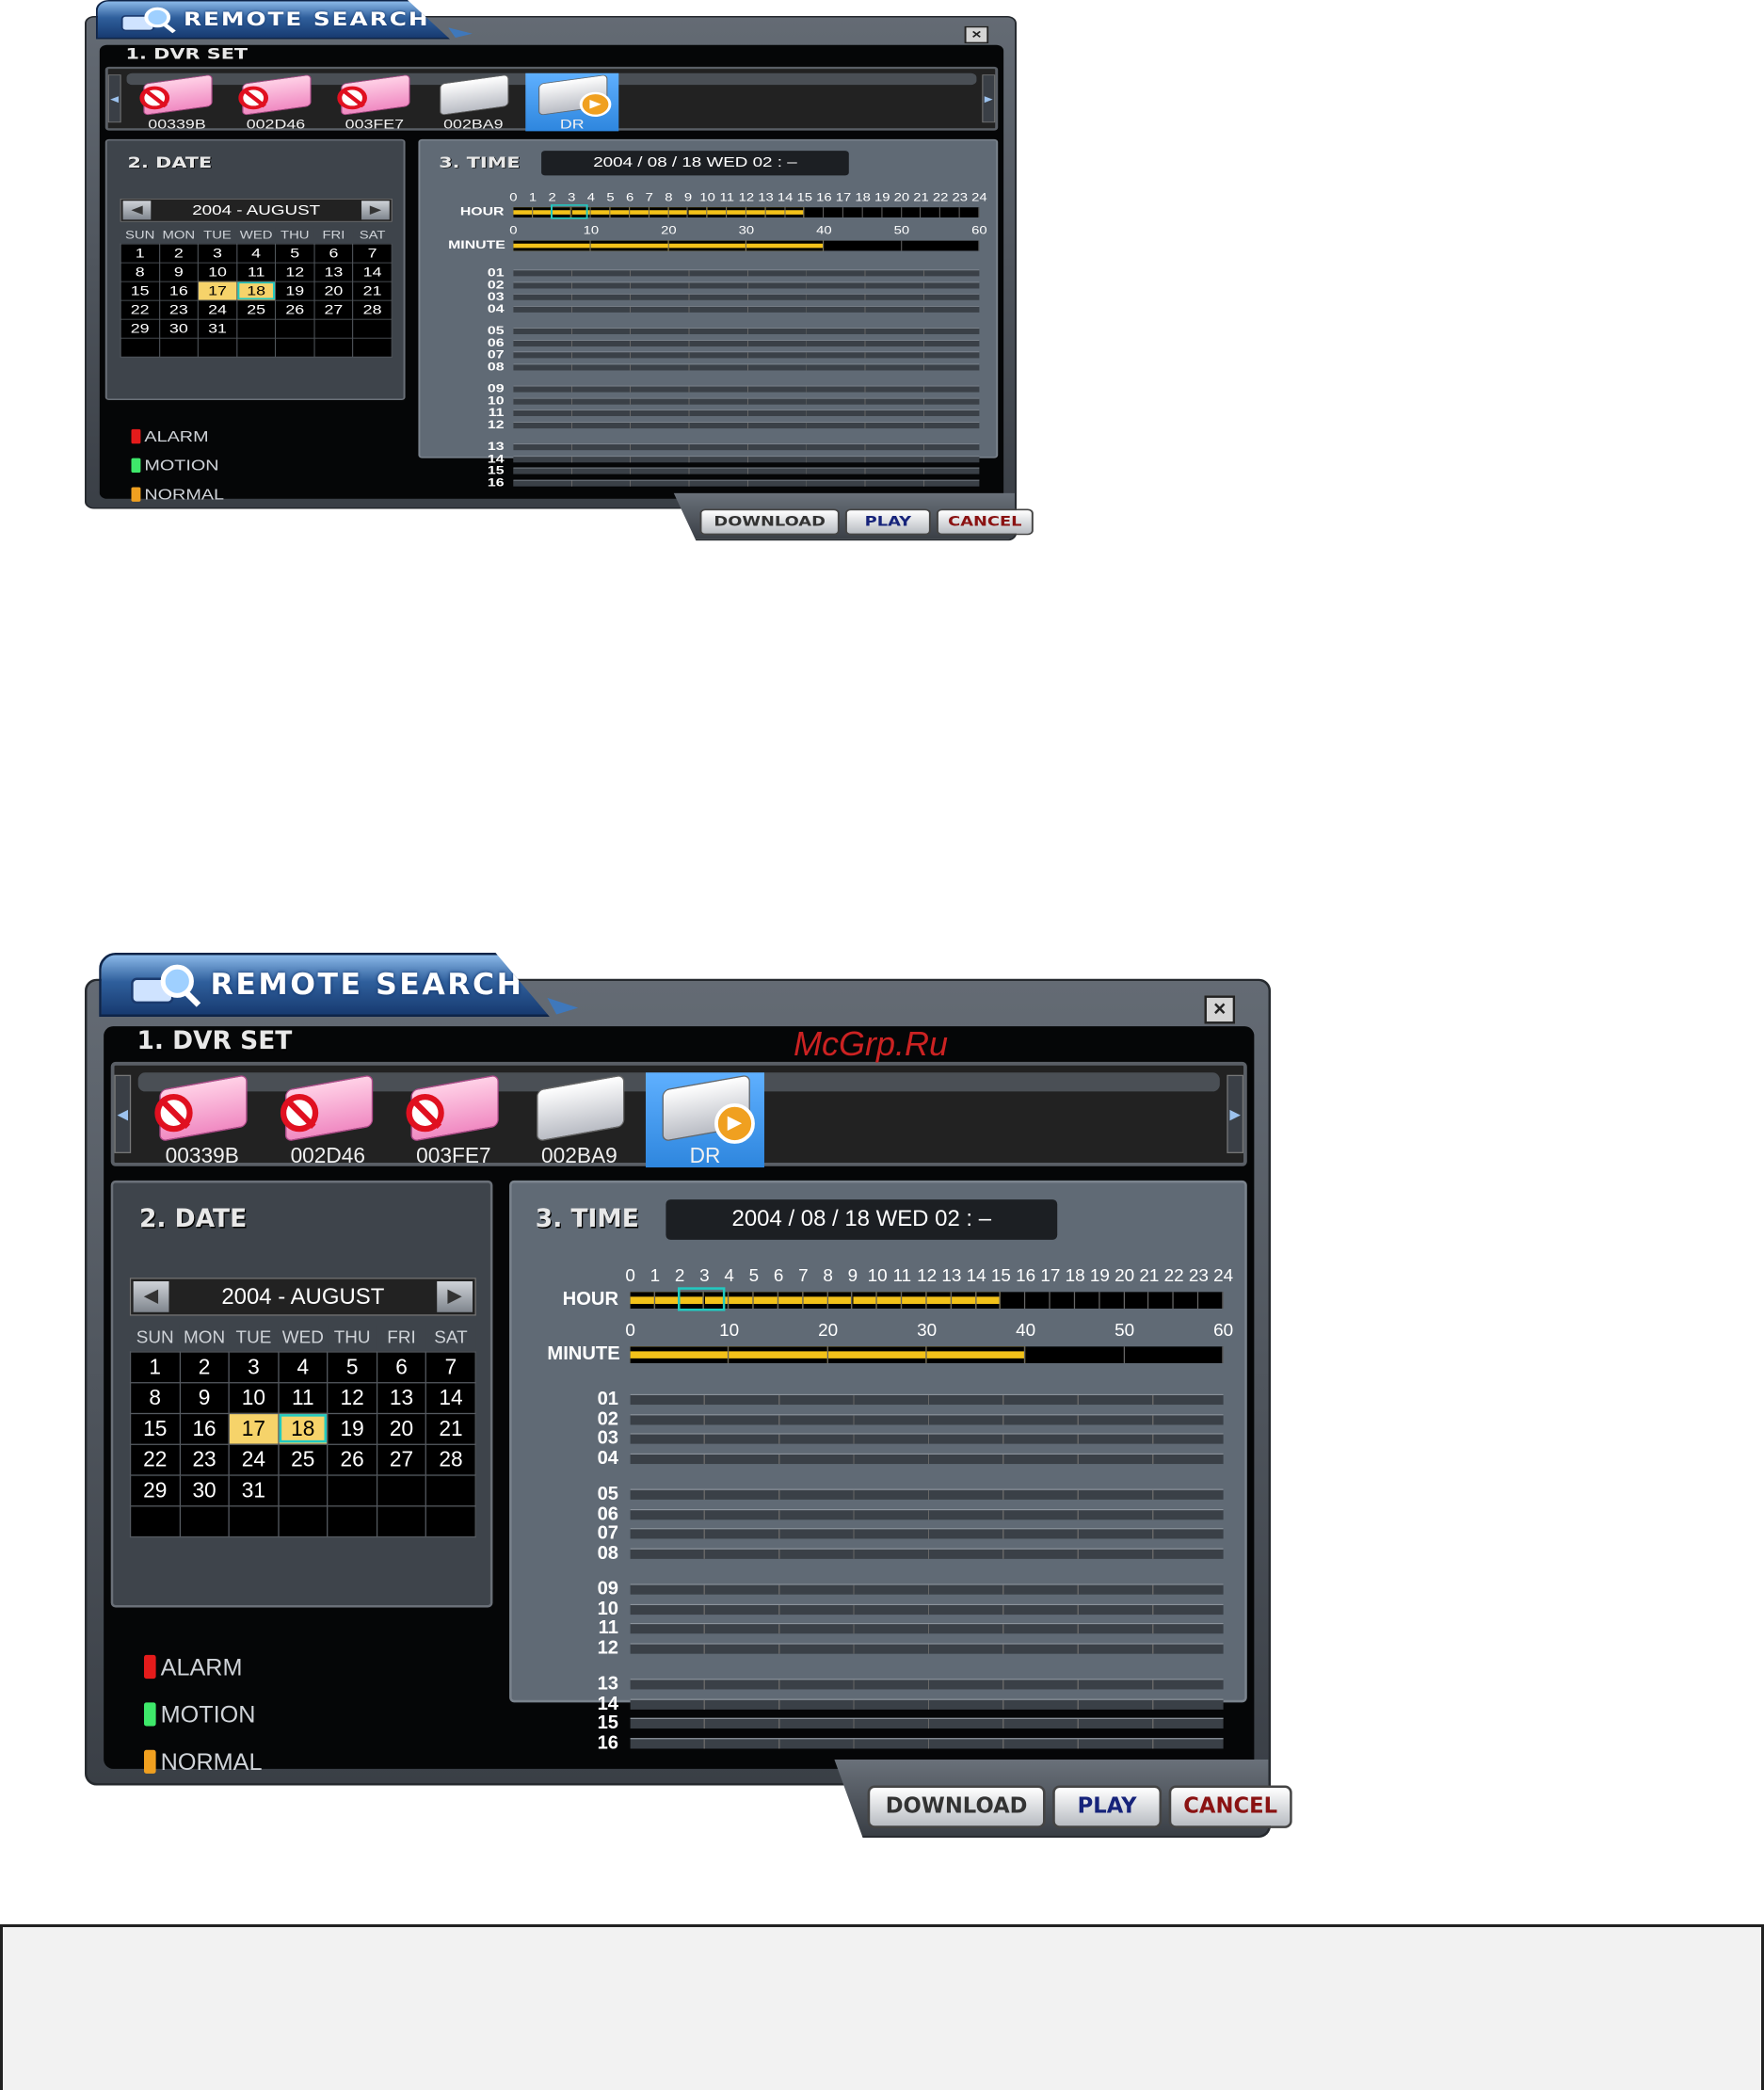 Image resolution: width=1764 pixels, height=2090 pixels. Describe the element at coordinates (295, 291) in the screenshot. I see `calendar-day: 19` at that location.